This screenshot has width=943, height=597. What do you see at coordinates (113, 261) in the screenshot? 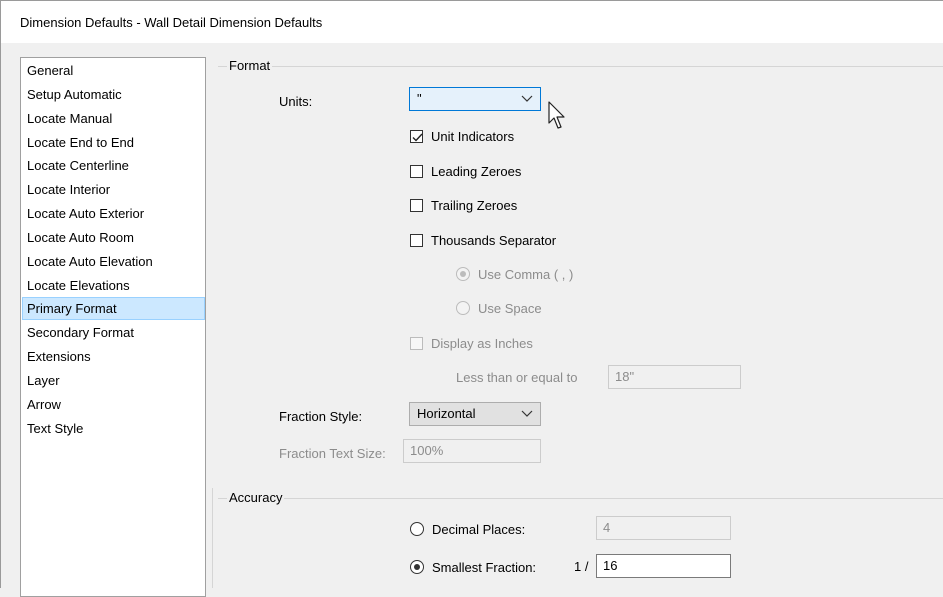
I see `sidebar-item-locate-auto-elevation: Locate Auto Elevation` at bounding box center [113, 261].